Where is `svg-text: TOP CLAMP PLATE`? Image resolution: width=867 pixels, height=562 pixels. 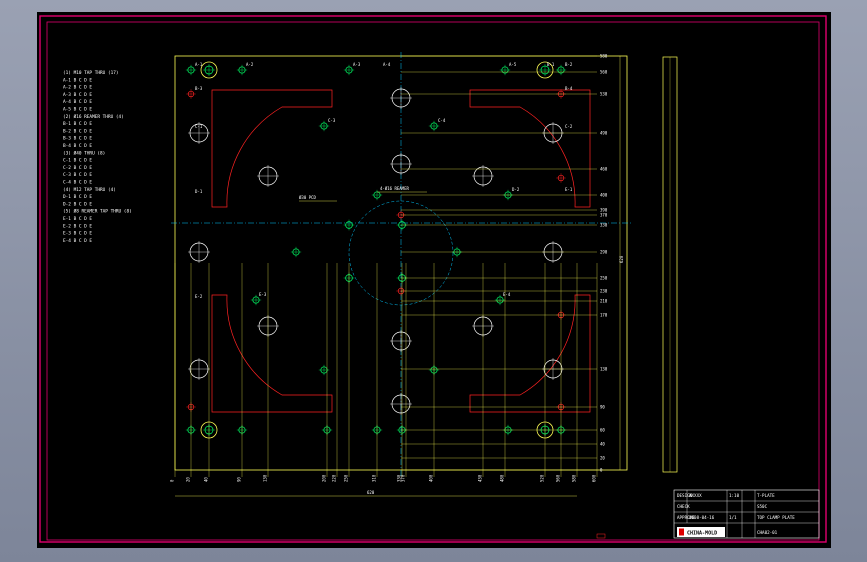 svg-text: TOP CLAMP PLATE is located at coordinates (776, 517).